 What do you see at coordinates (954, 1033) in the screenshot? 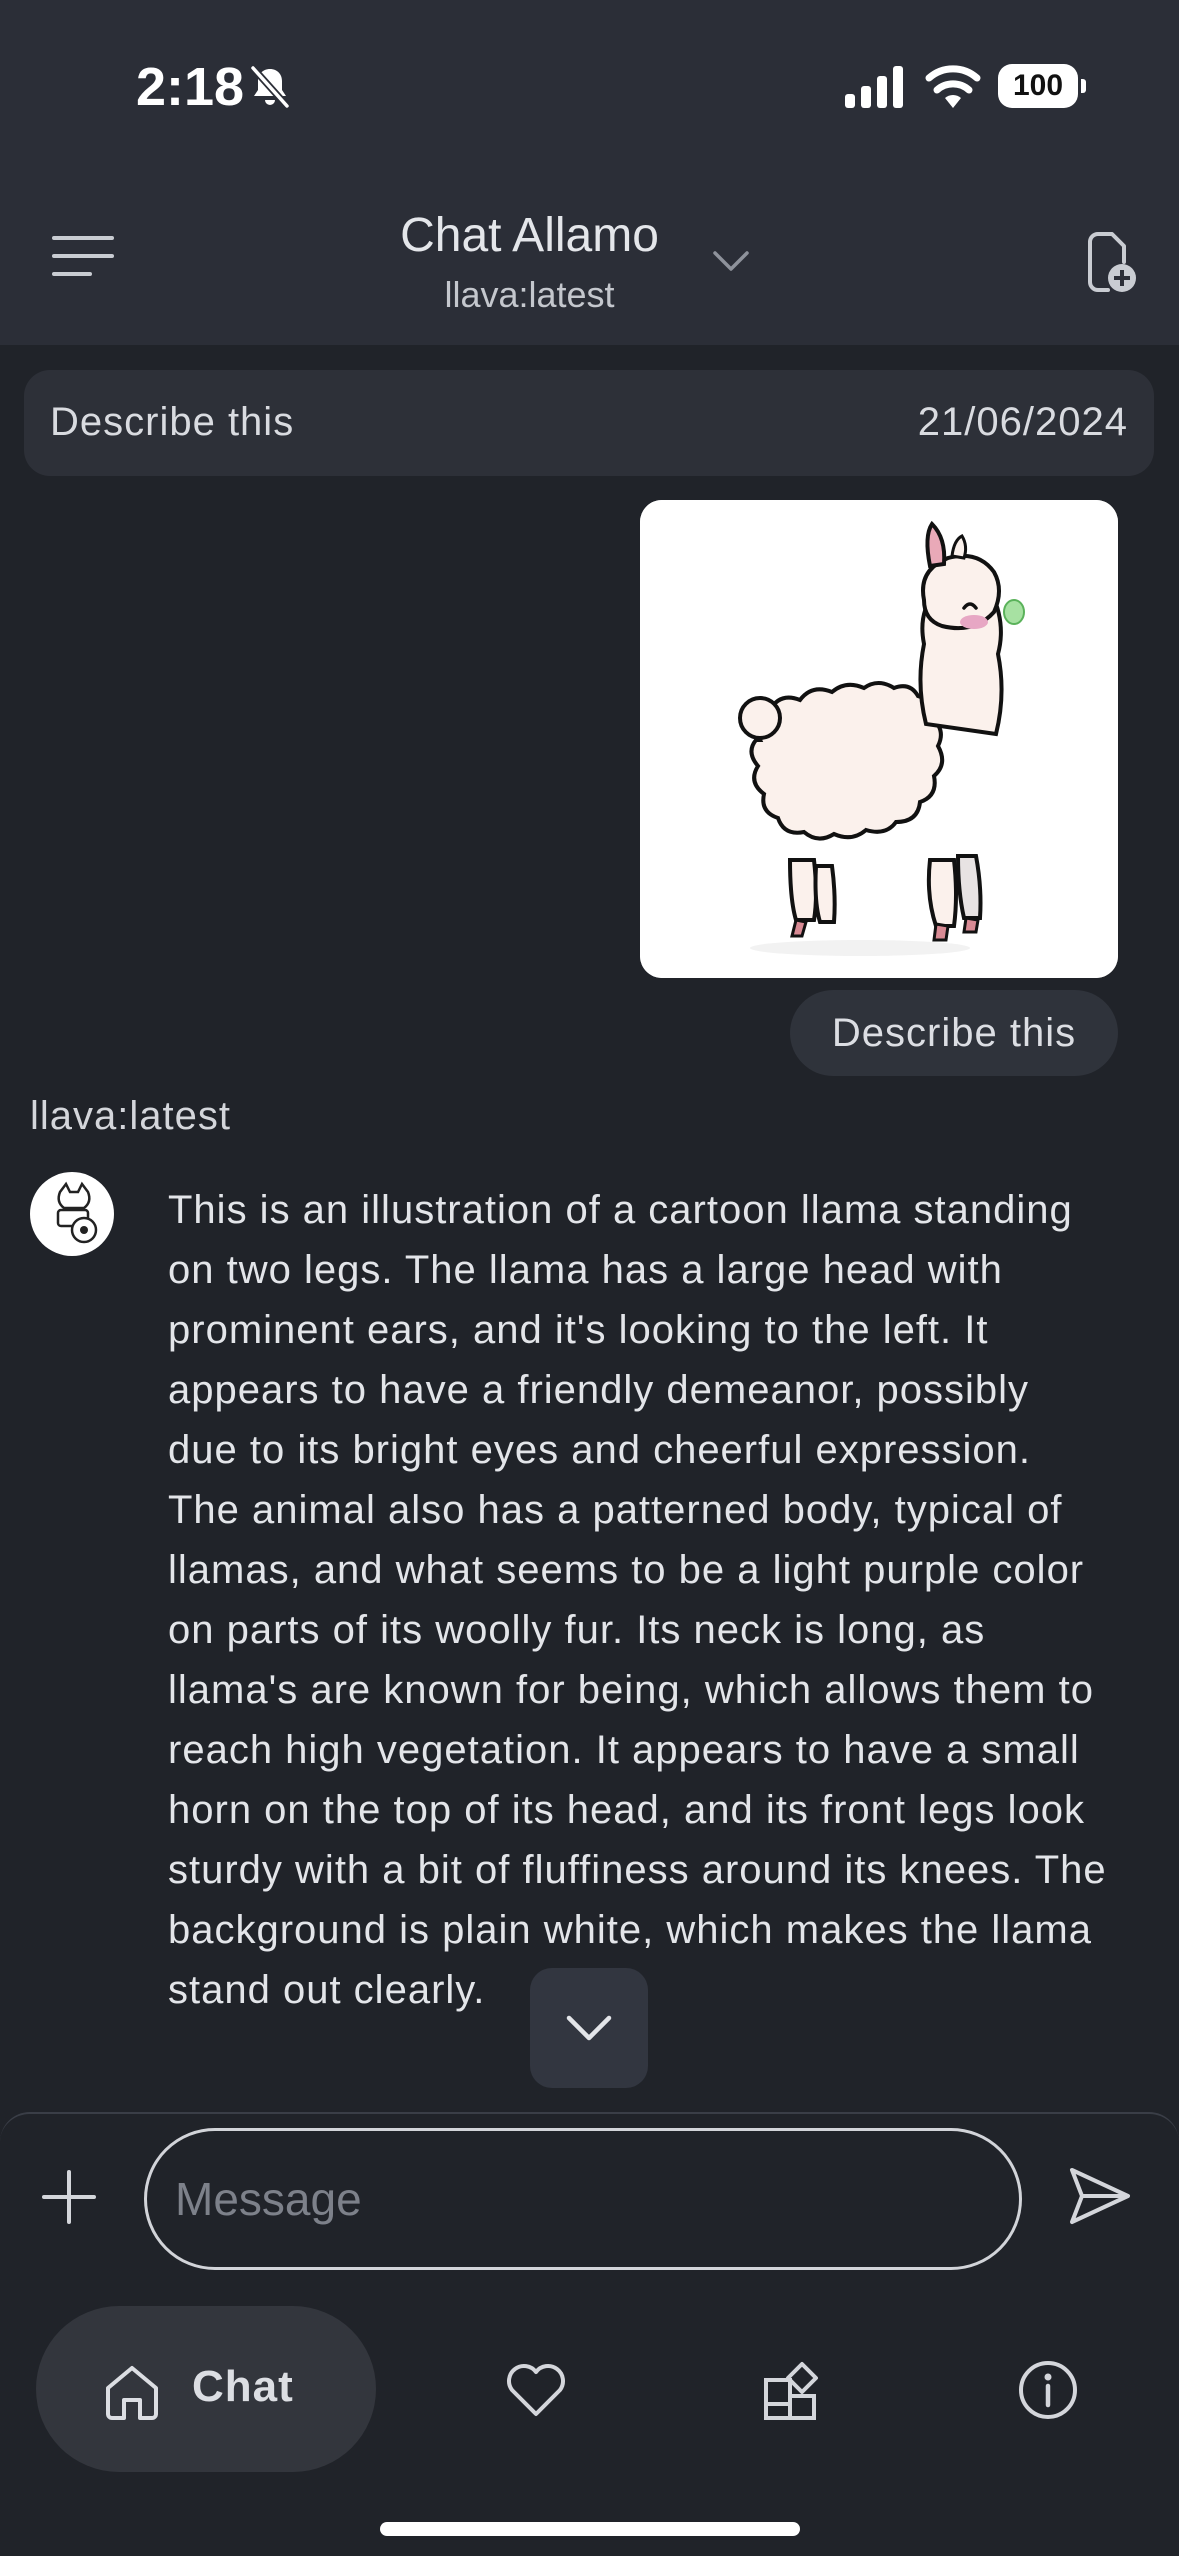
I see `user-message-bubble: Describe this` at bounding box center [954, 1033].